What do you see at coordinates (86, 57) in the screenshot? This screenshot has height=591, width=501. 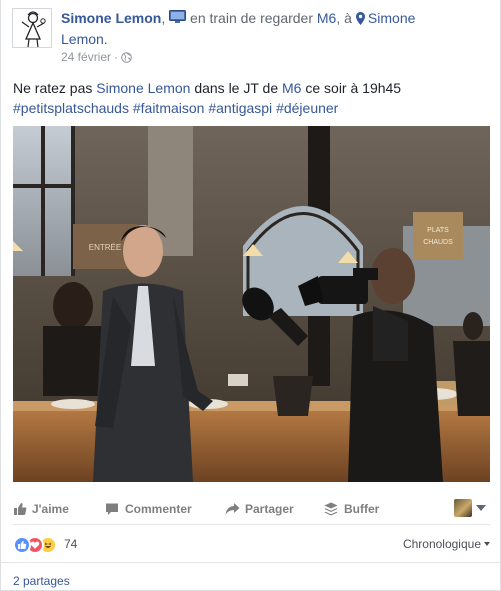 I see `post-date: 24 février` at bounding box center [86, 57].